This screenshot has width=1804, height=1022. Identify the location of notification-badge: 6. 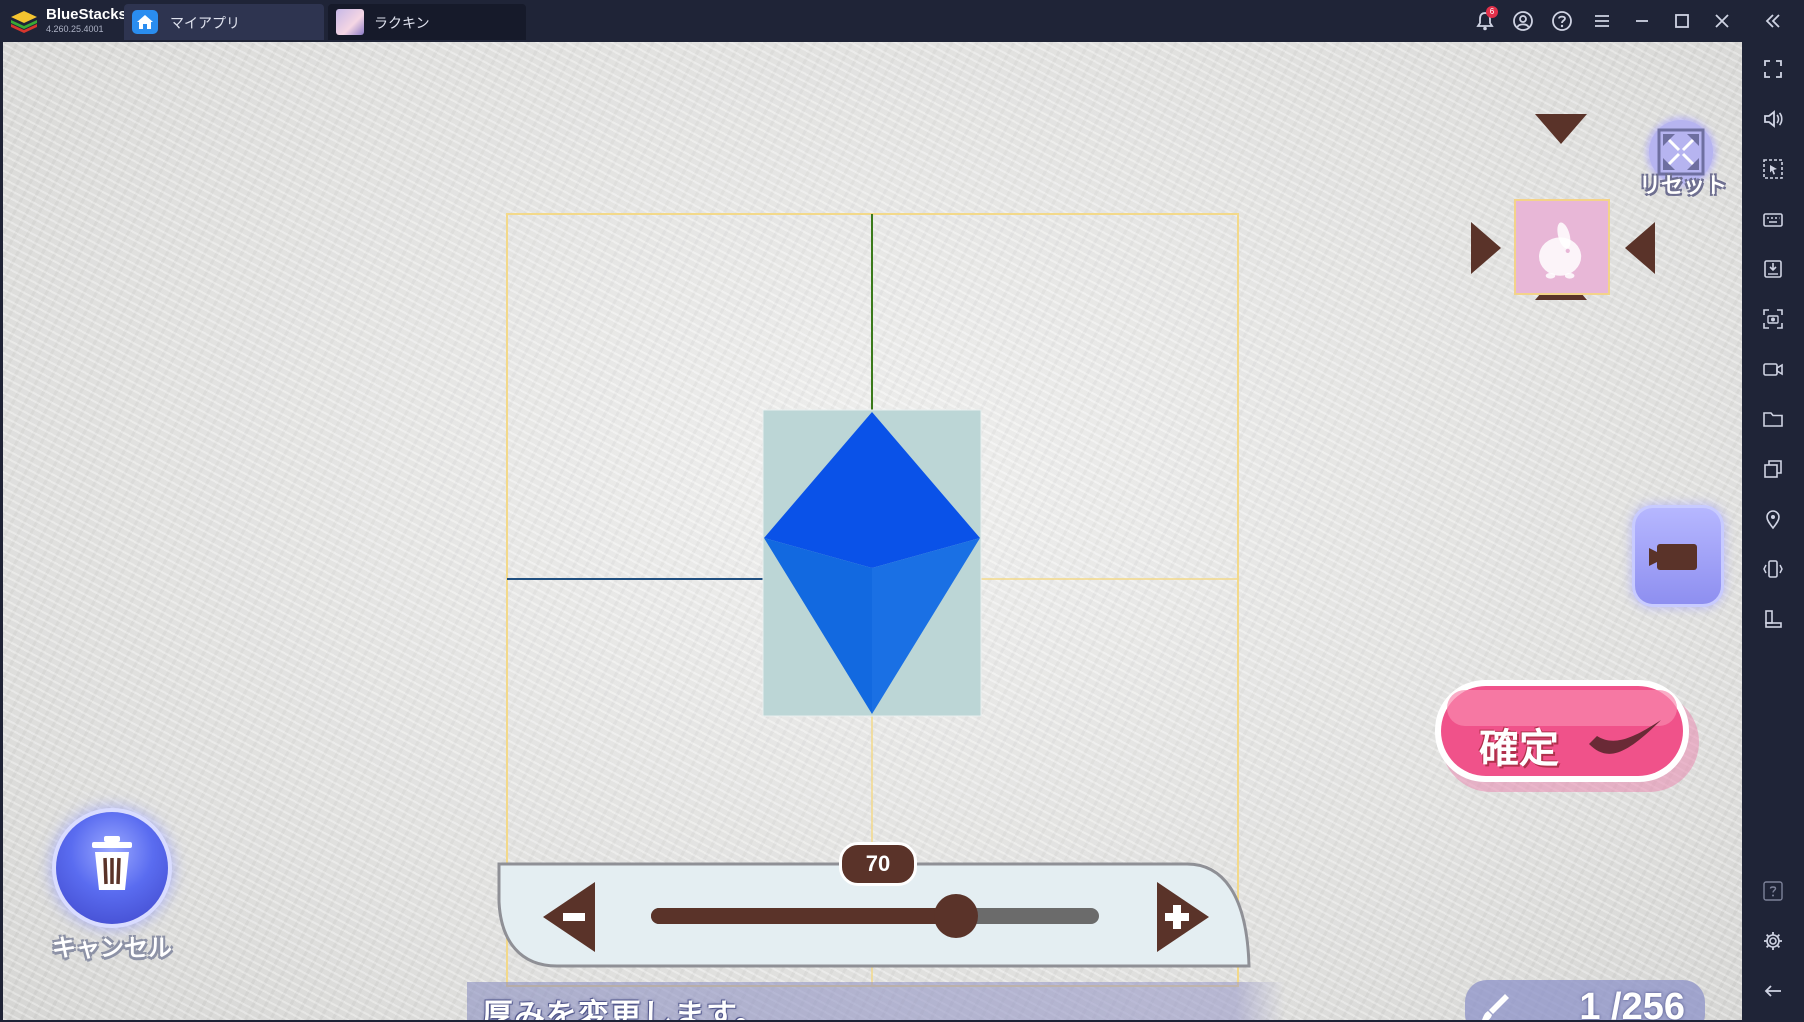
(1492, 12).